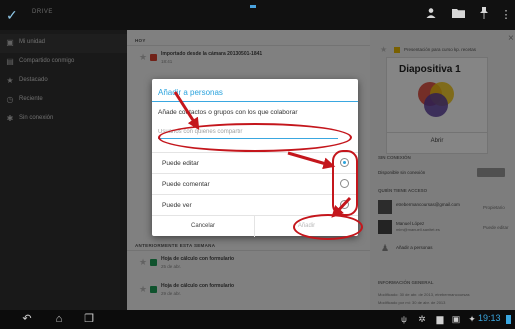 This screenshot has width=515, height=329. Describe the element at coordinates (489, 318) in the screenshot. I see `clock: 19:13` at that location.